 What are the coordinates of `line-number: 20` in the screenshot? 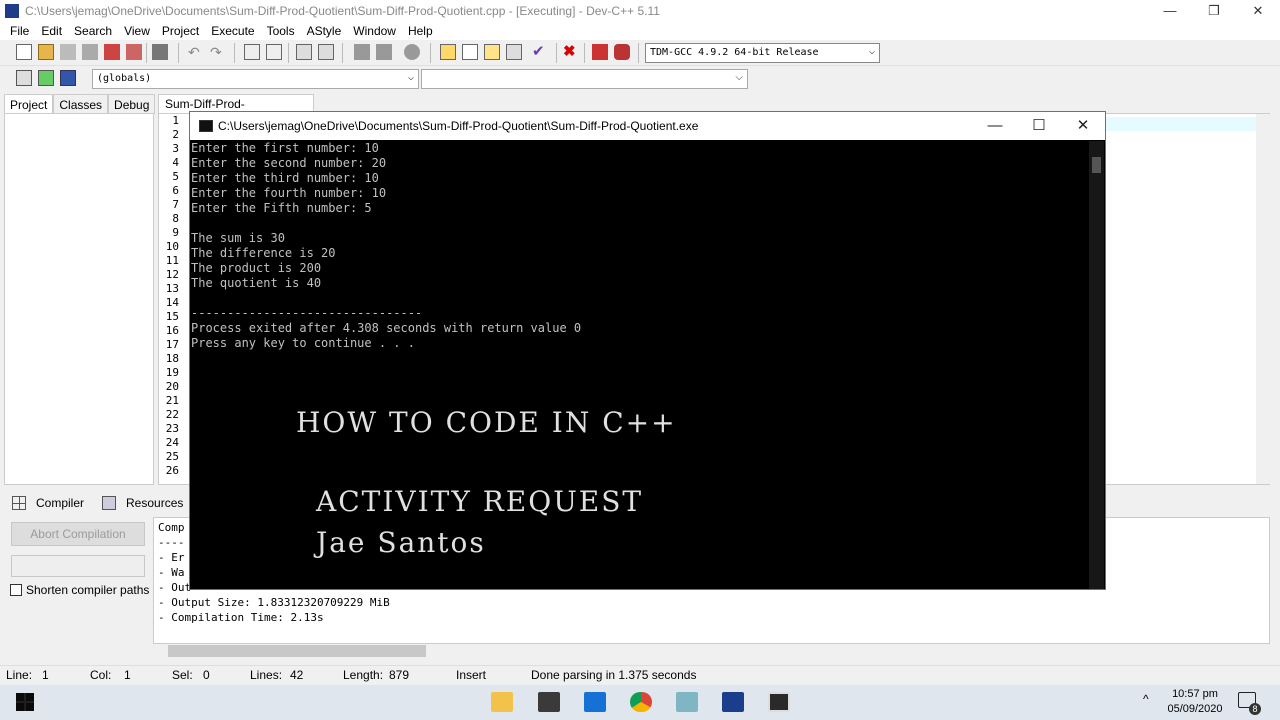 It's located at (172, 386).